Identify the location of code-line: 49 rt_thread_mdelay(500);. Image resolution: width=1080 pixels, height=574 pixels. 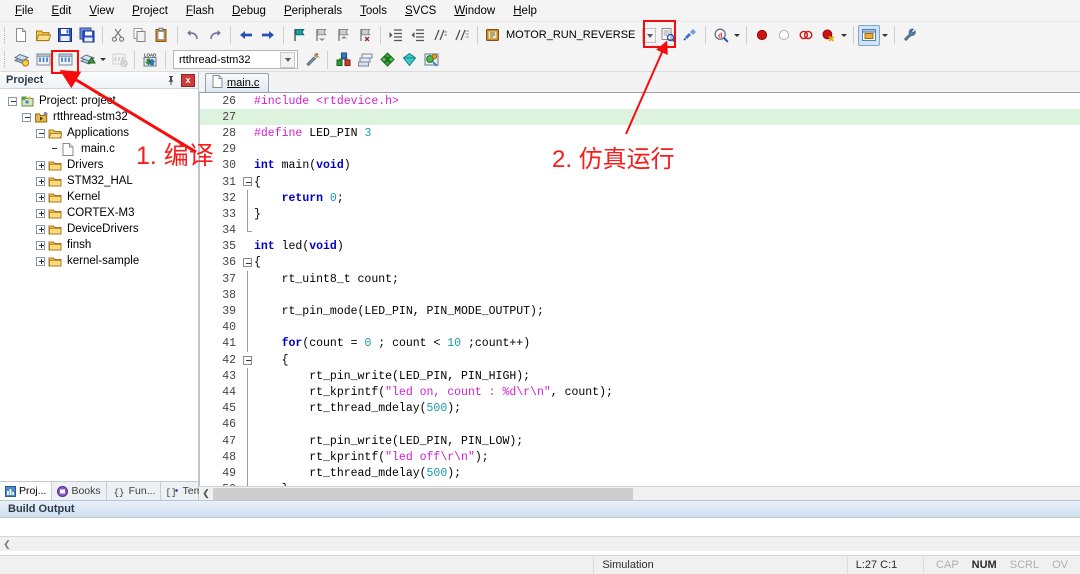
(640, 473).